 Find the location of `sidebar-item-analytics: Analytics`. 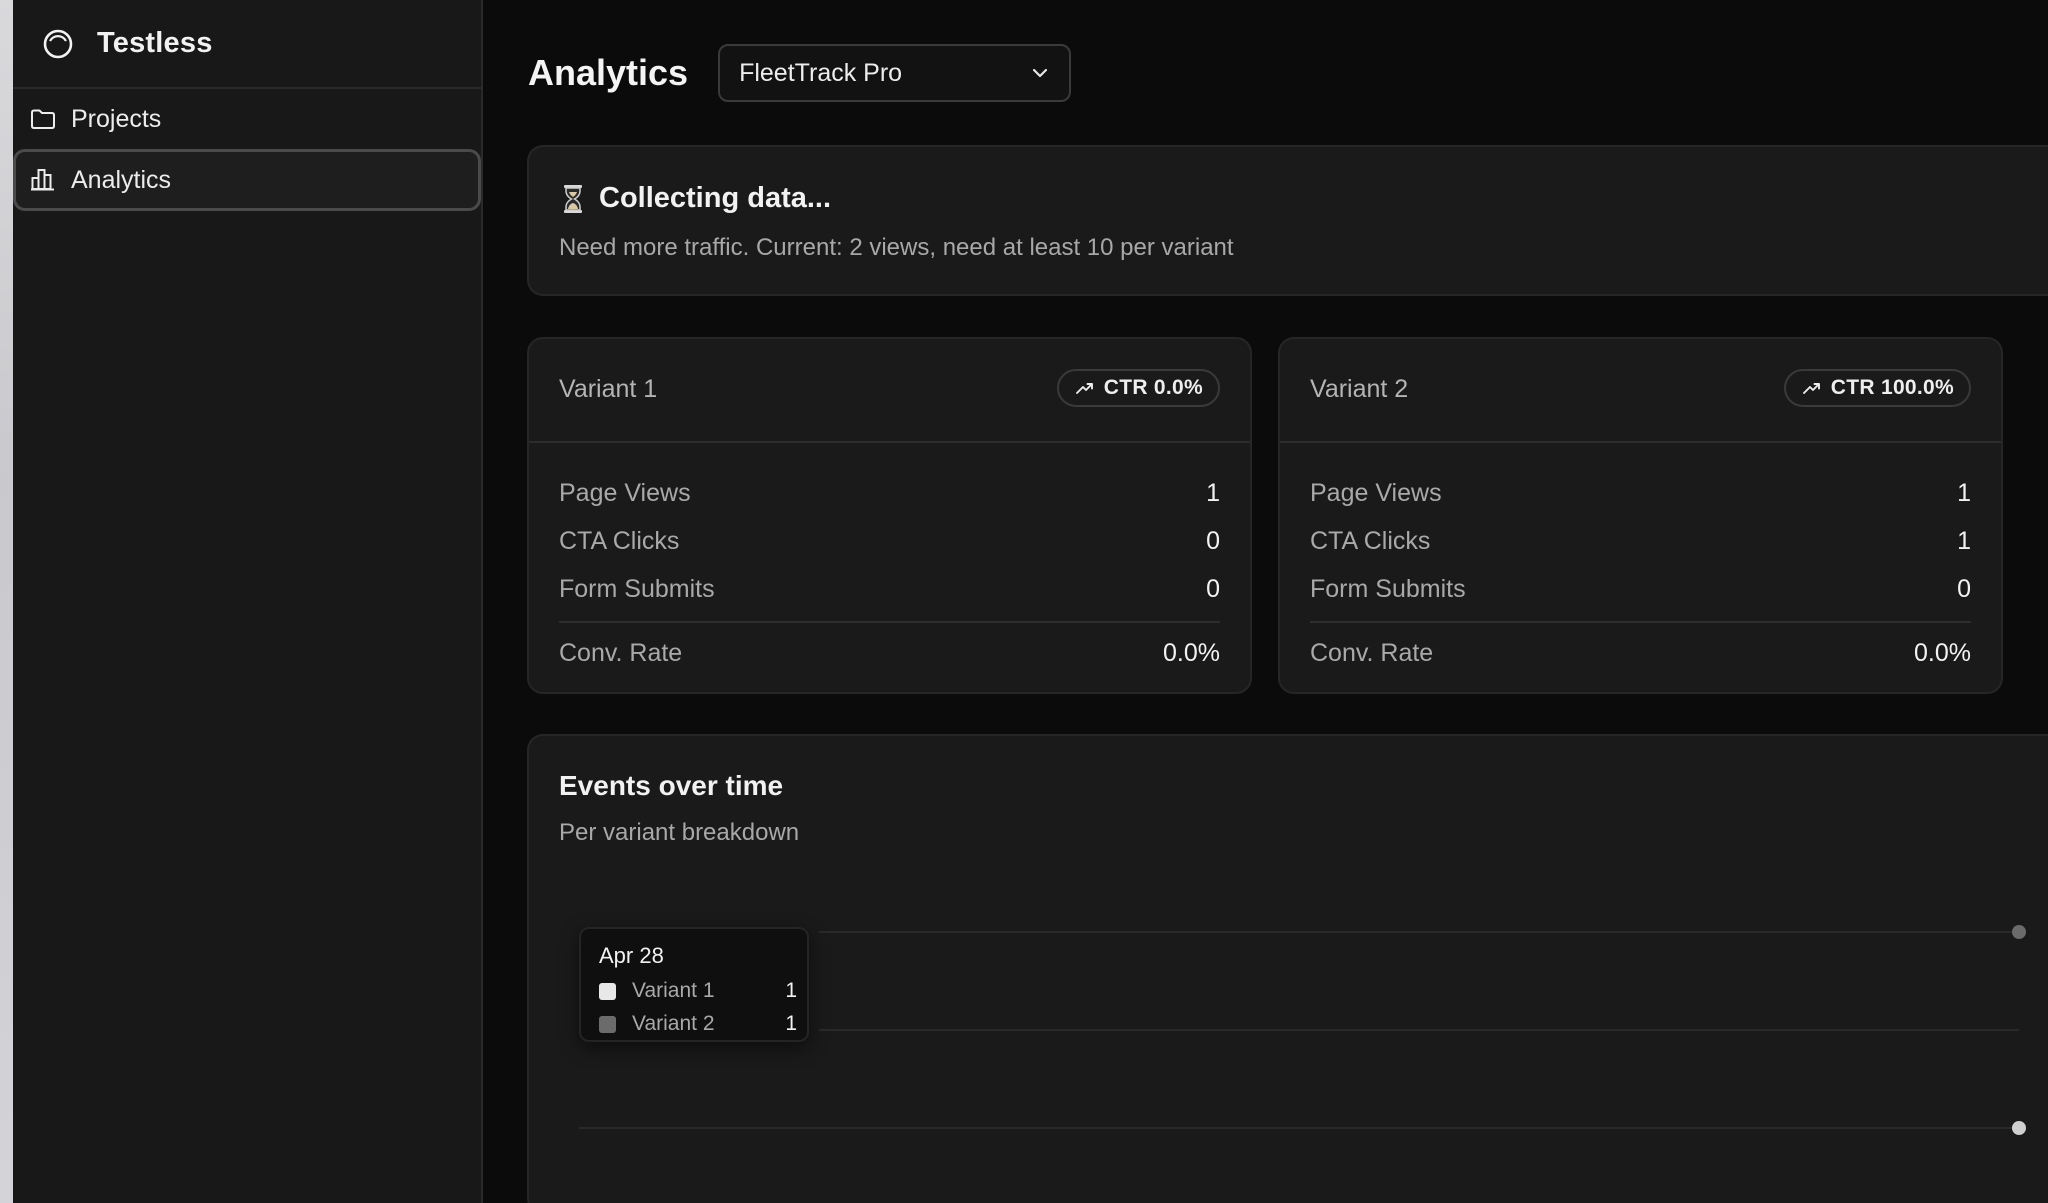

sidebar-item-analytics: Analytics is located at coordinates (247, 180).